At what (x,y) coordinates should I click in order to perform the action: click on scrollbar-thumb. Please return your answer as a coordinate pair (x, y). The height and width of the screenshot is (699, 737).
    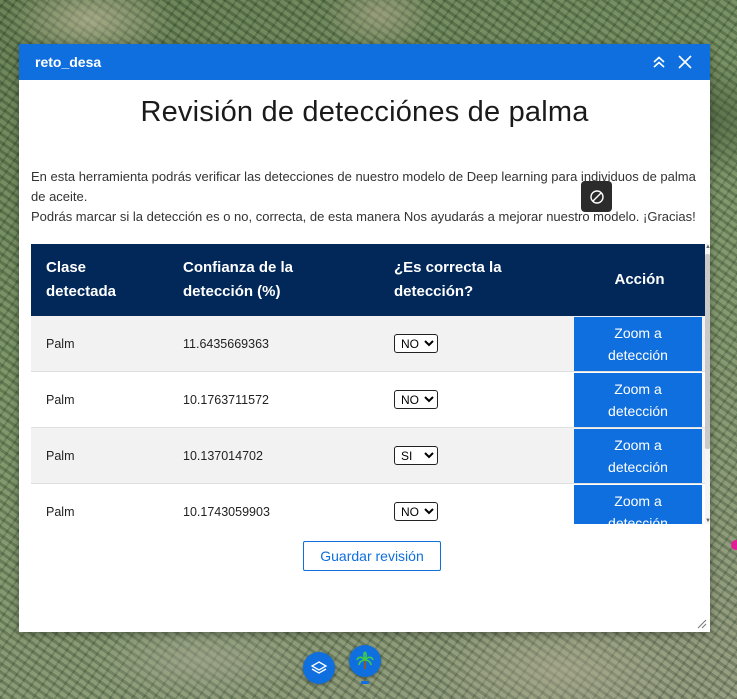
    Looking at the image, I should click on (707, 351).